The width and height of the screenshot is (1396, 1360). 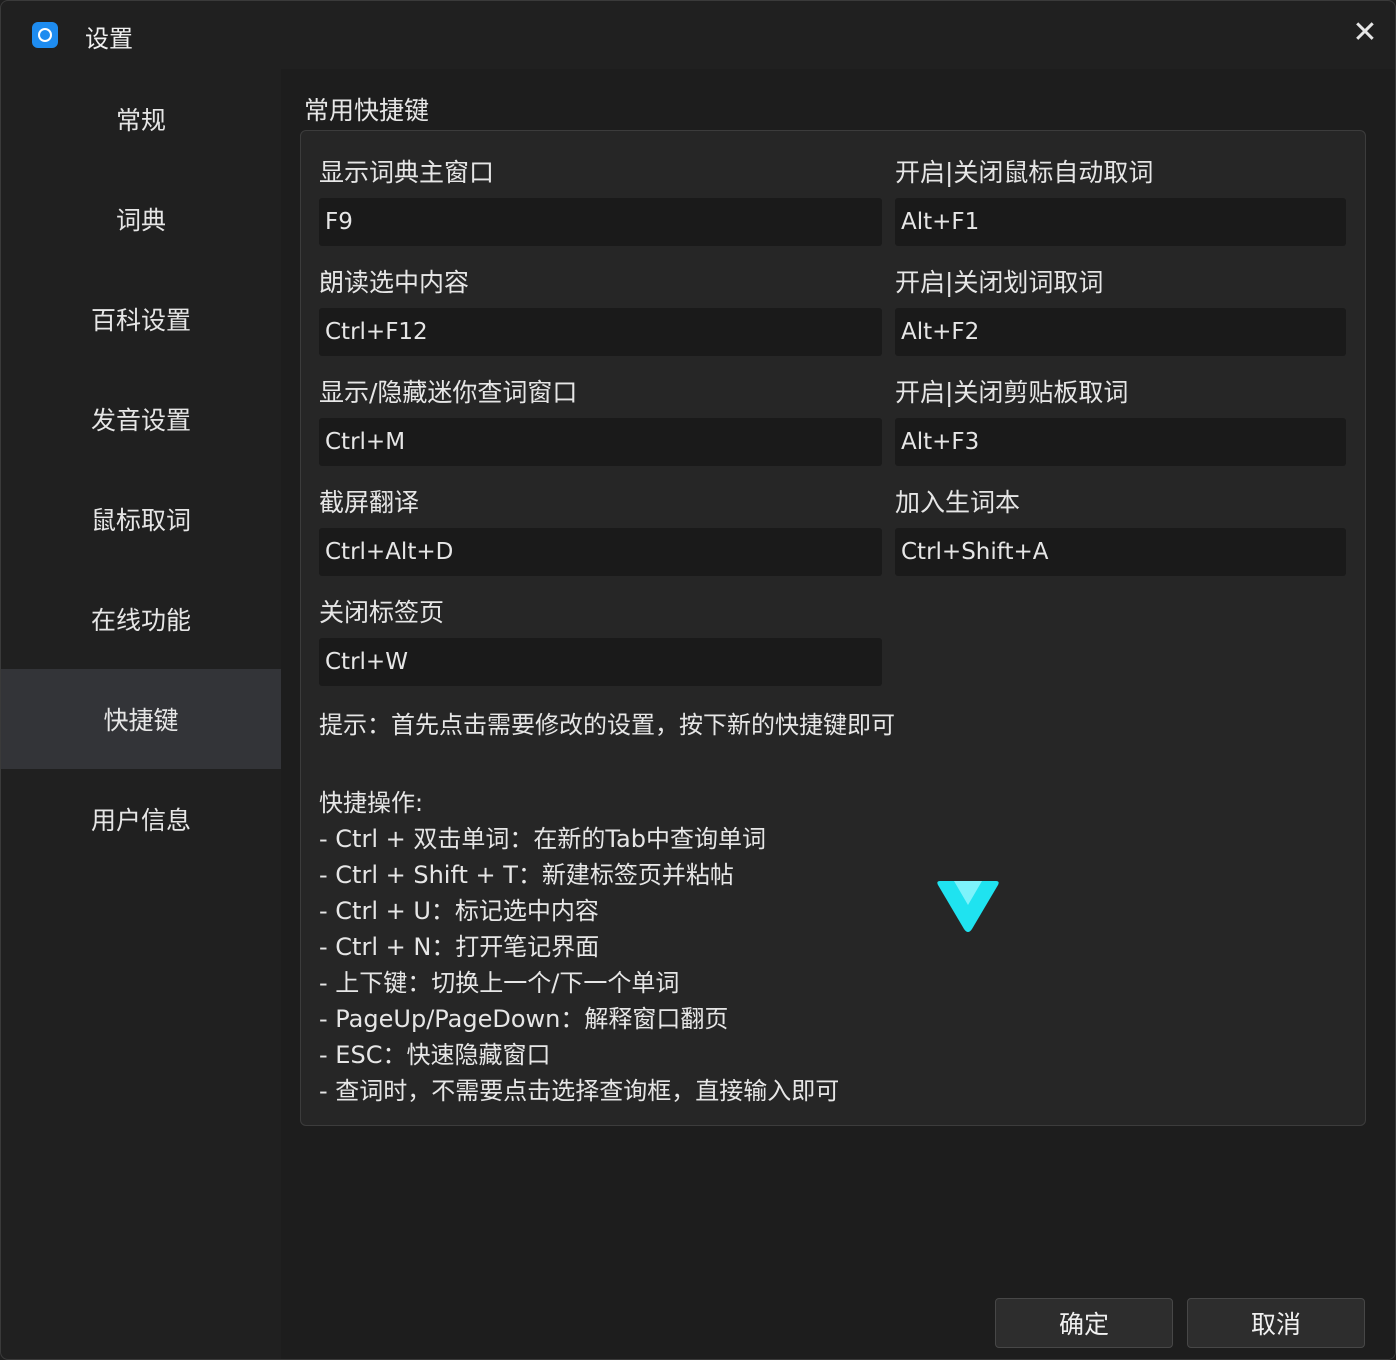 I want to click on list-item: - Ctrl + U：标记选中内容, so click(x=459, y=911).